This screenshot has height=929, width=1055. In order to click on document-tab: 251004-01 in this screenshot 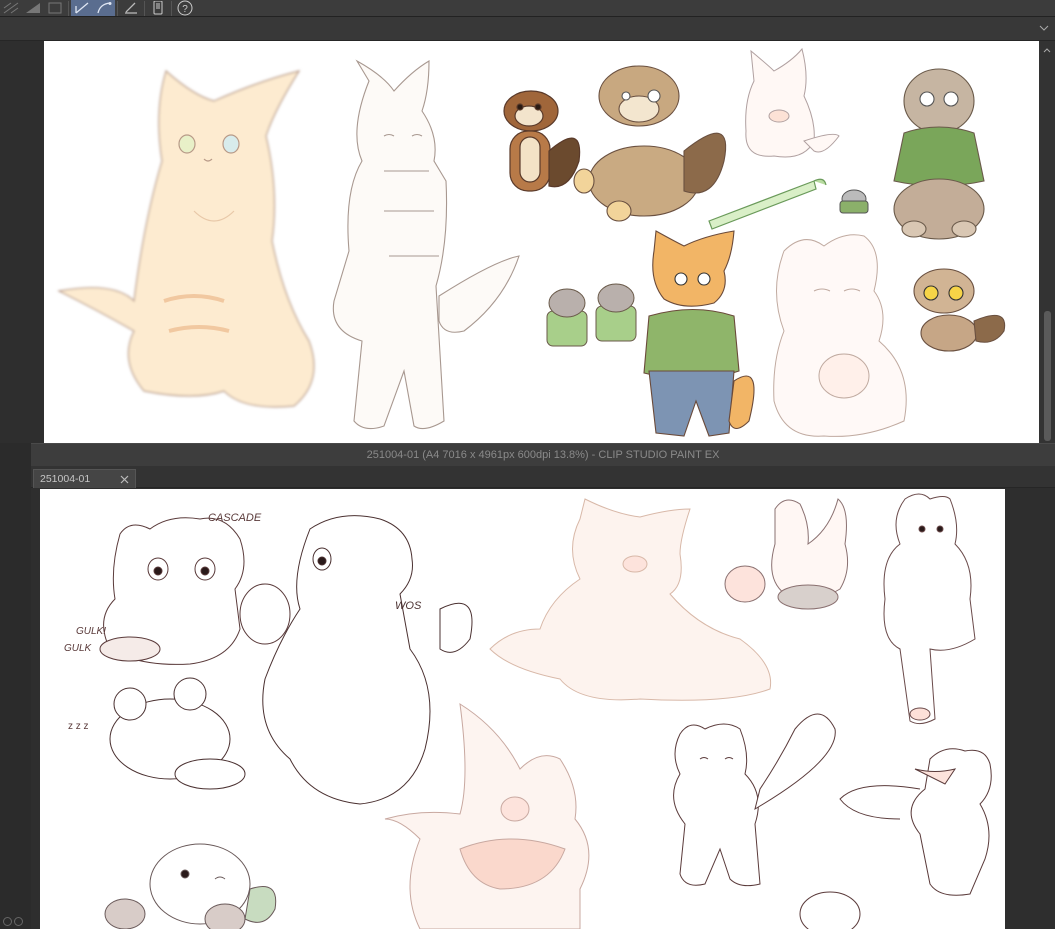, I will do `click(84, 478)`.